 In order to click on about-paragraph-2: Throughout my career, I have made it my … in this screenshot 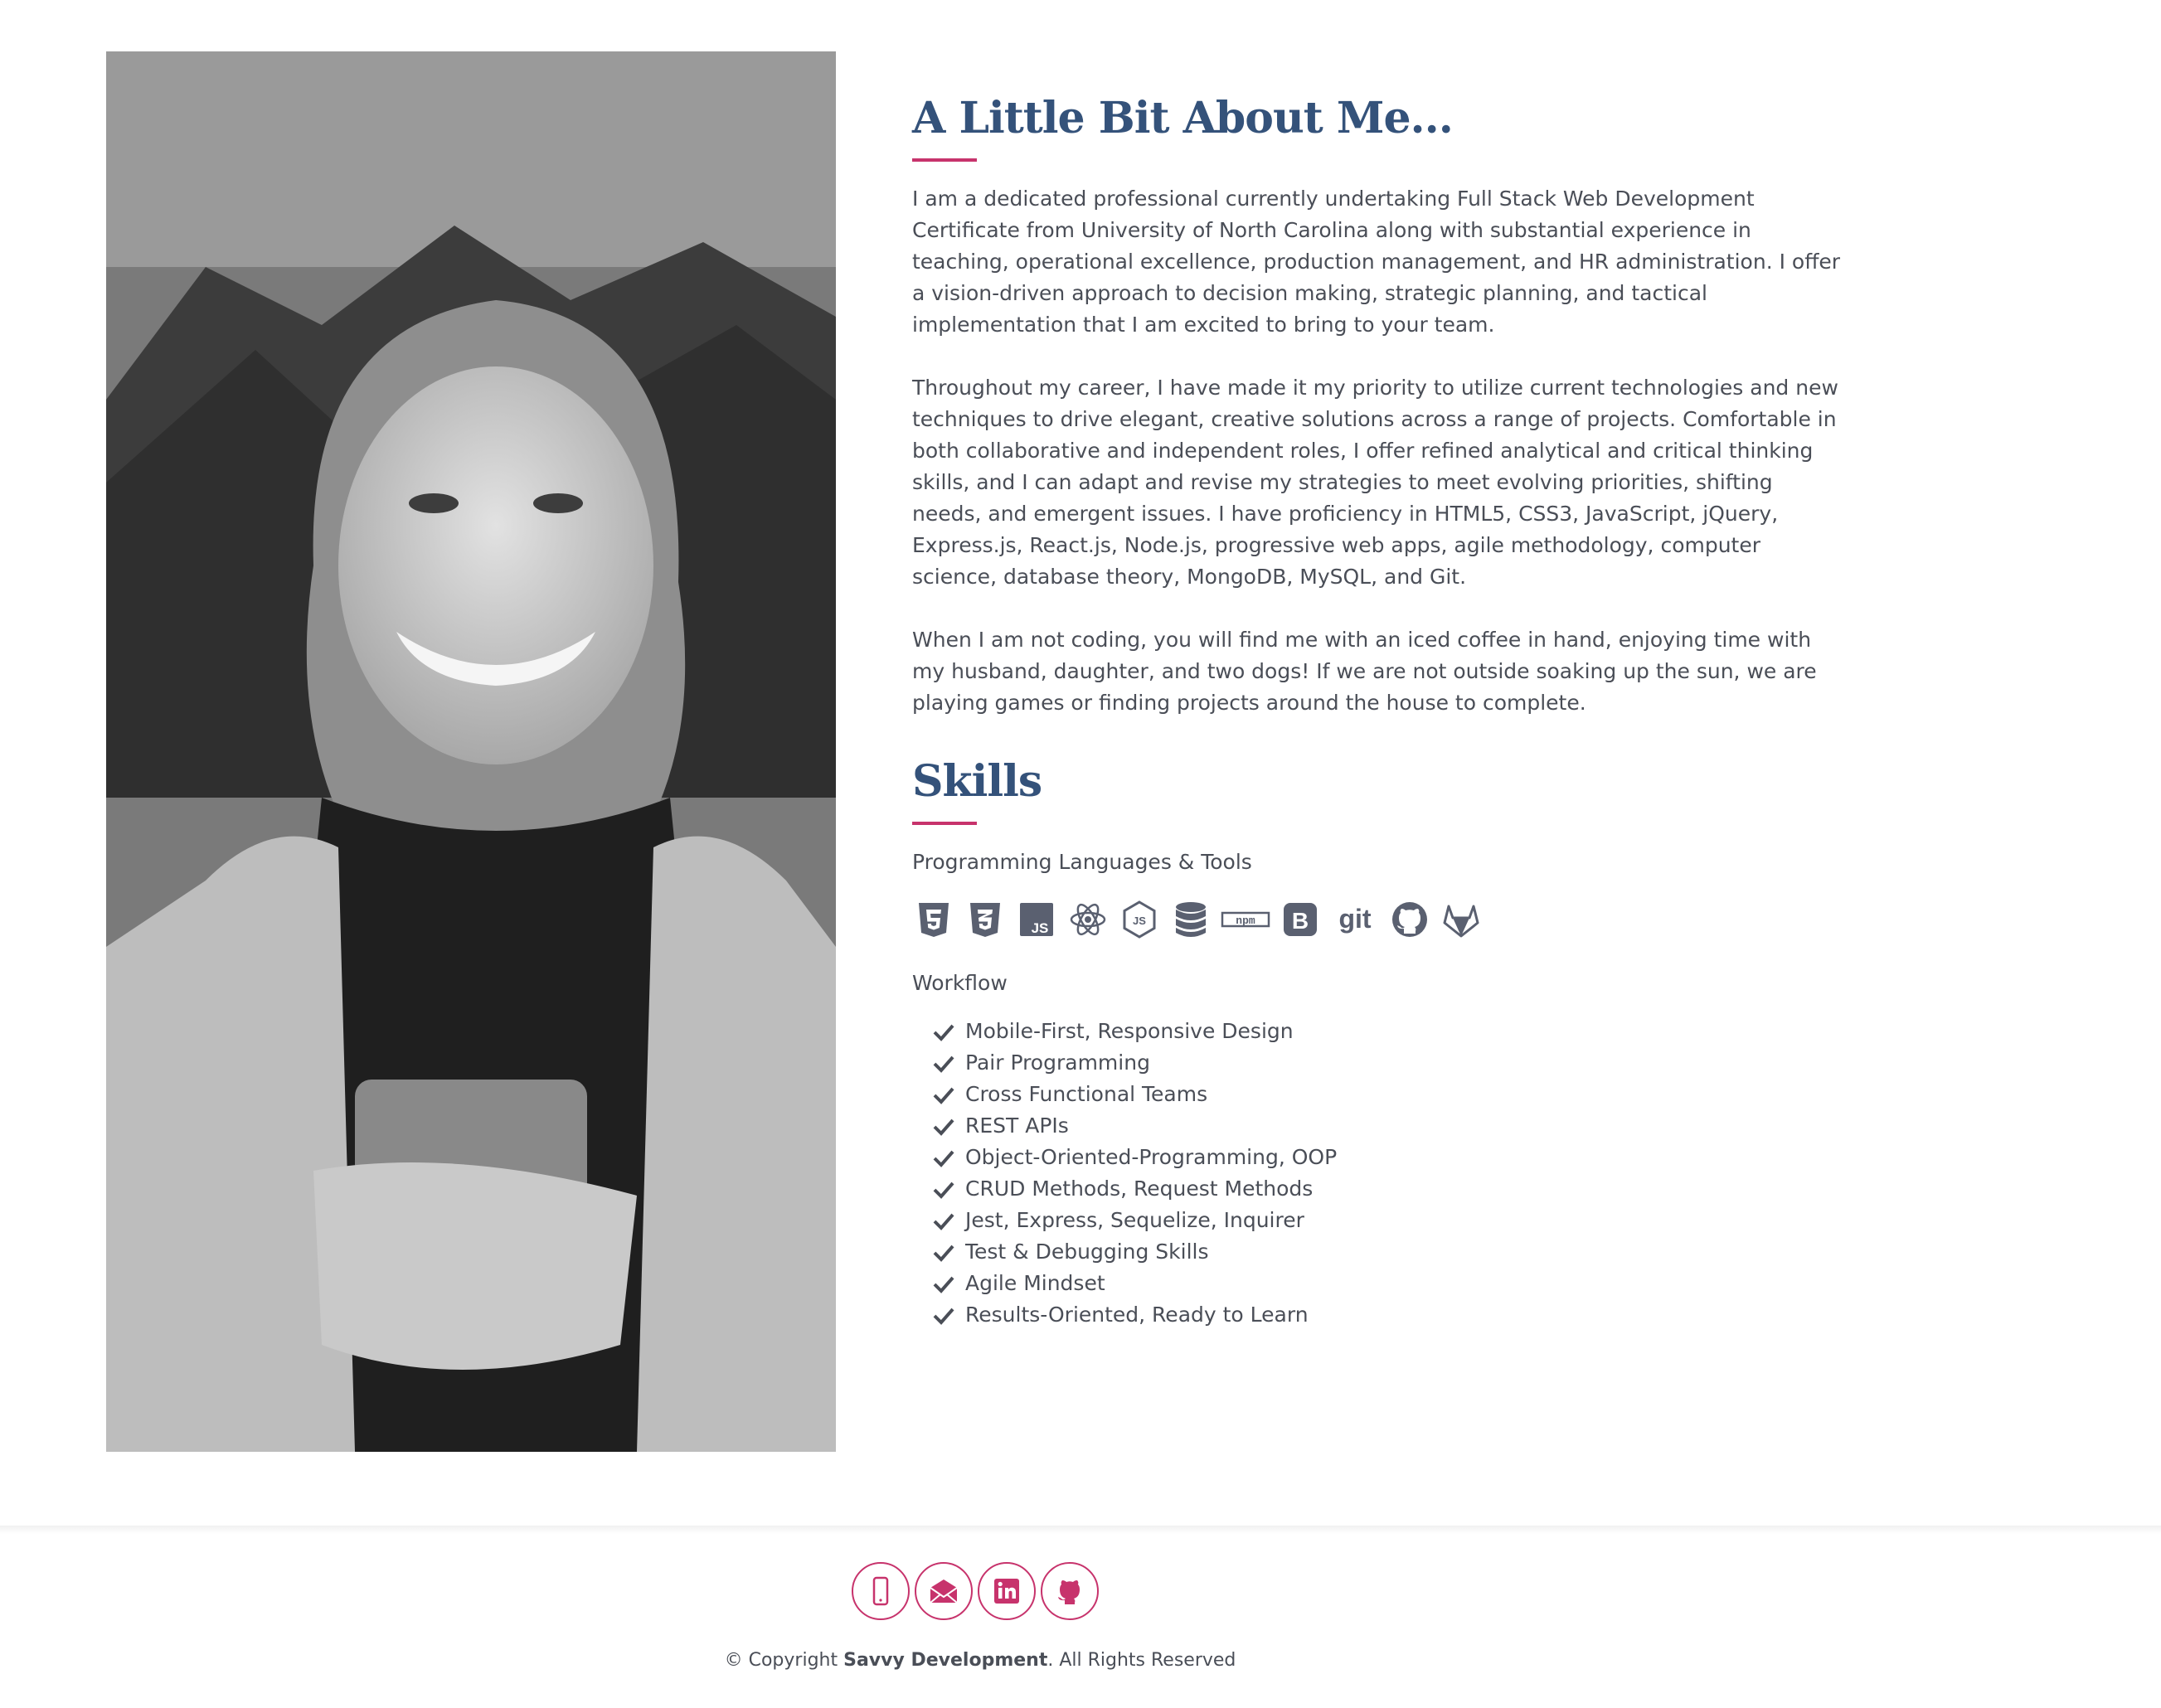, I will do `click(1375, 482)`.